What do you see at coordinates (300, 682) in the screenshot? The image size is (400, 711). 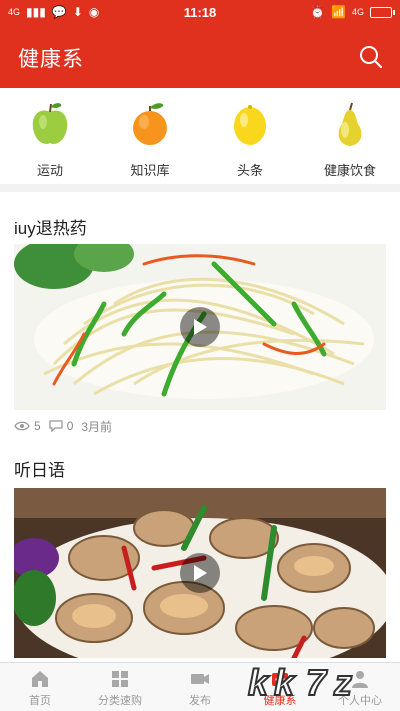 I see `watermark-logo: k k 7 z` at bounding box center [300, 682].